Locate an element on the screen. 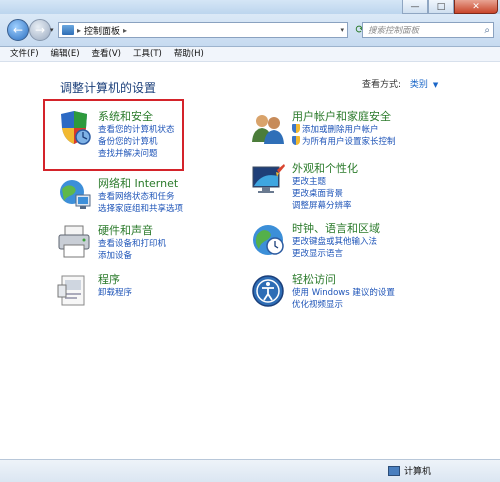 This screenshot has height=482, width=500. category-title: 硬件和声音 is located at coordinates (132, 231).